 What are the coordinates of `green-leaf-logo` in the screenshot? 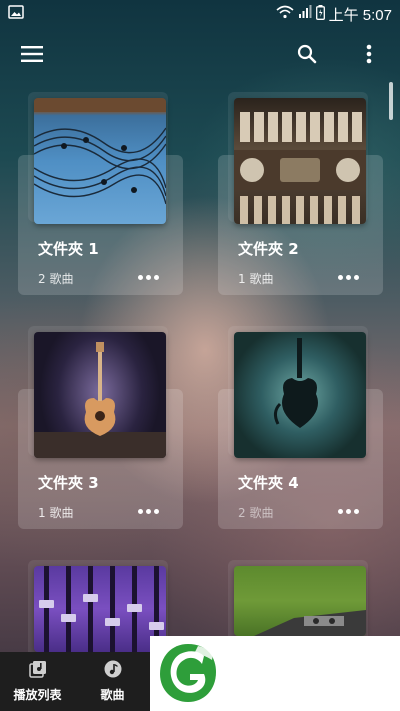 It's located at (188, 675).